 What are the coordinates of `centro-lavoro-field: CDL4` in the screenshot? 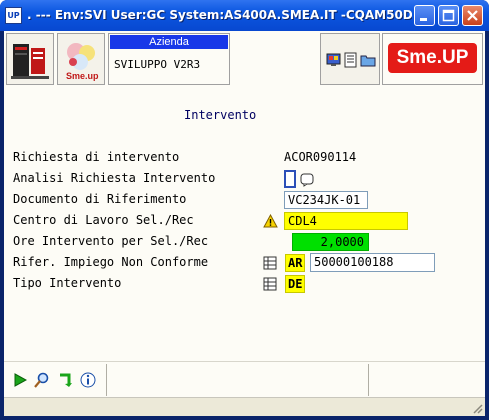 It's located at (346, 221).